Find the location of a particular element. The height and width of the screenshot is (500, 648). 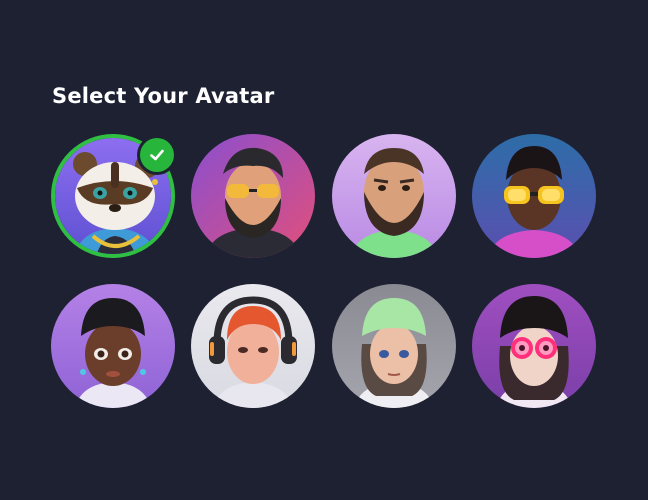

avatar-option-green-beanie is located at coordinates (394, 346).